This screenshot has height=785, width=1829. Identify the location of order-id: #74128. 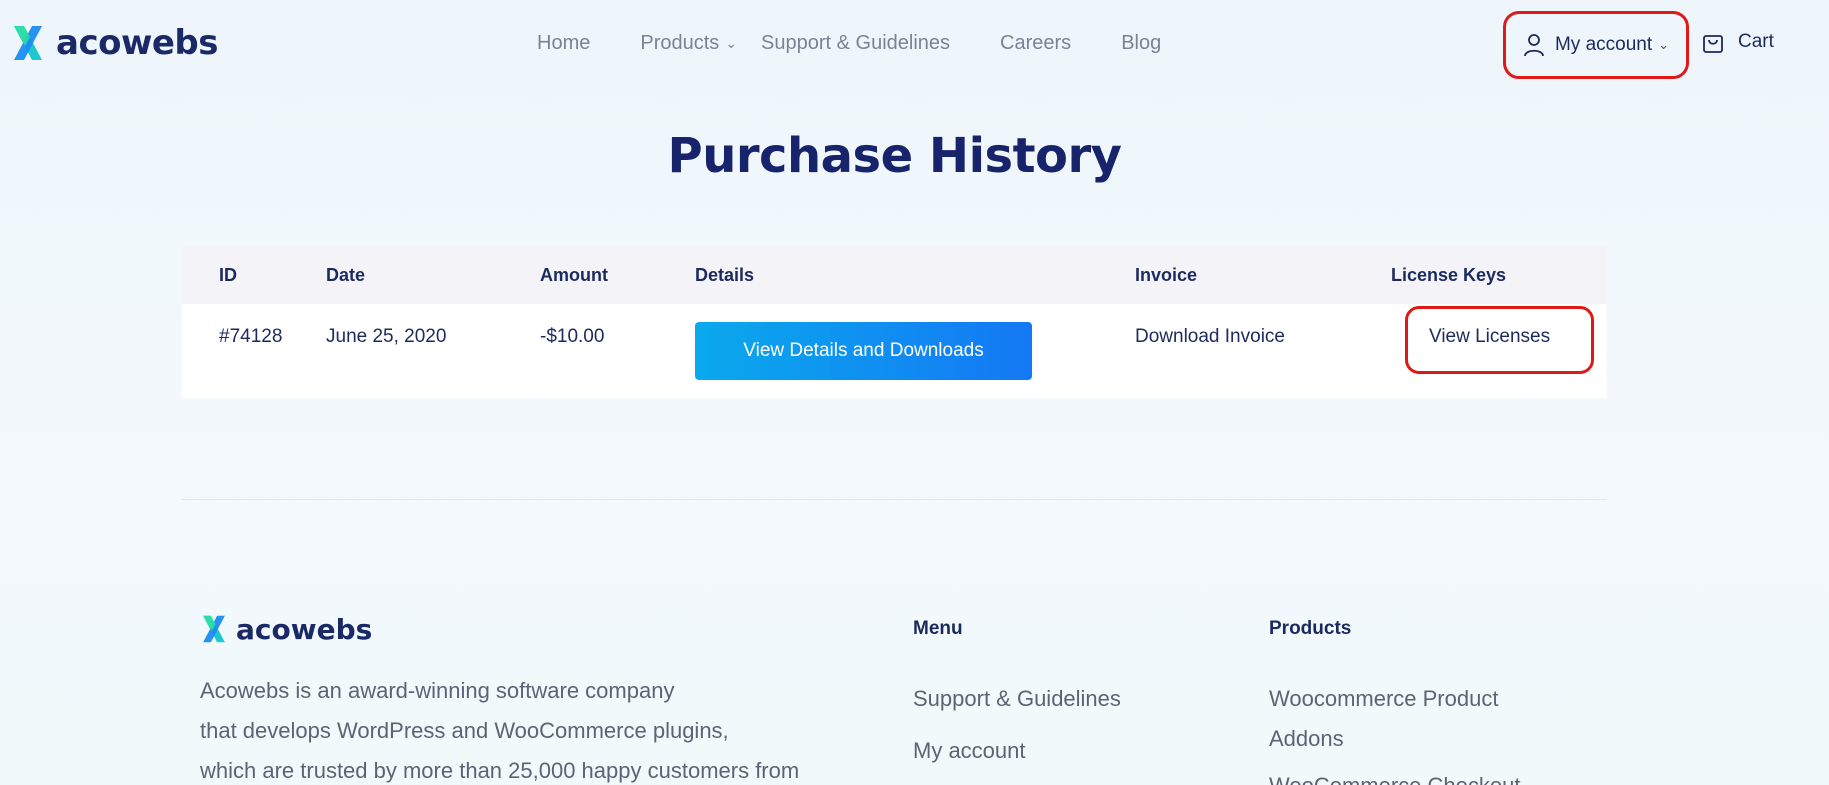
(251, 336).